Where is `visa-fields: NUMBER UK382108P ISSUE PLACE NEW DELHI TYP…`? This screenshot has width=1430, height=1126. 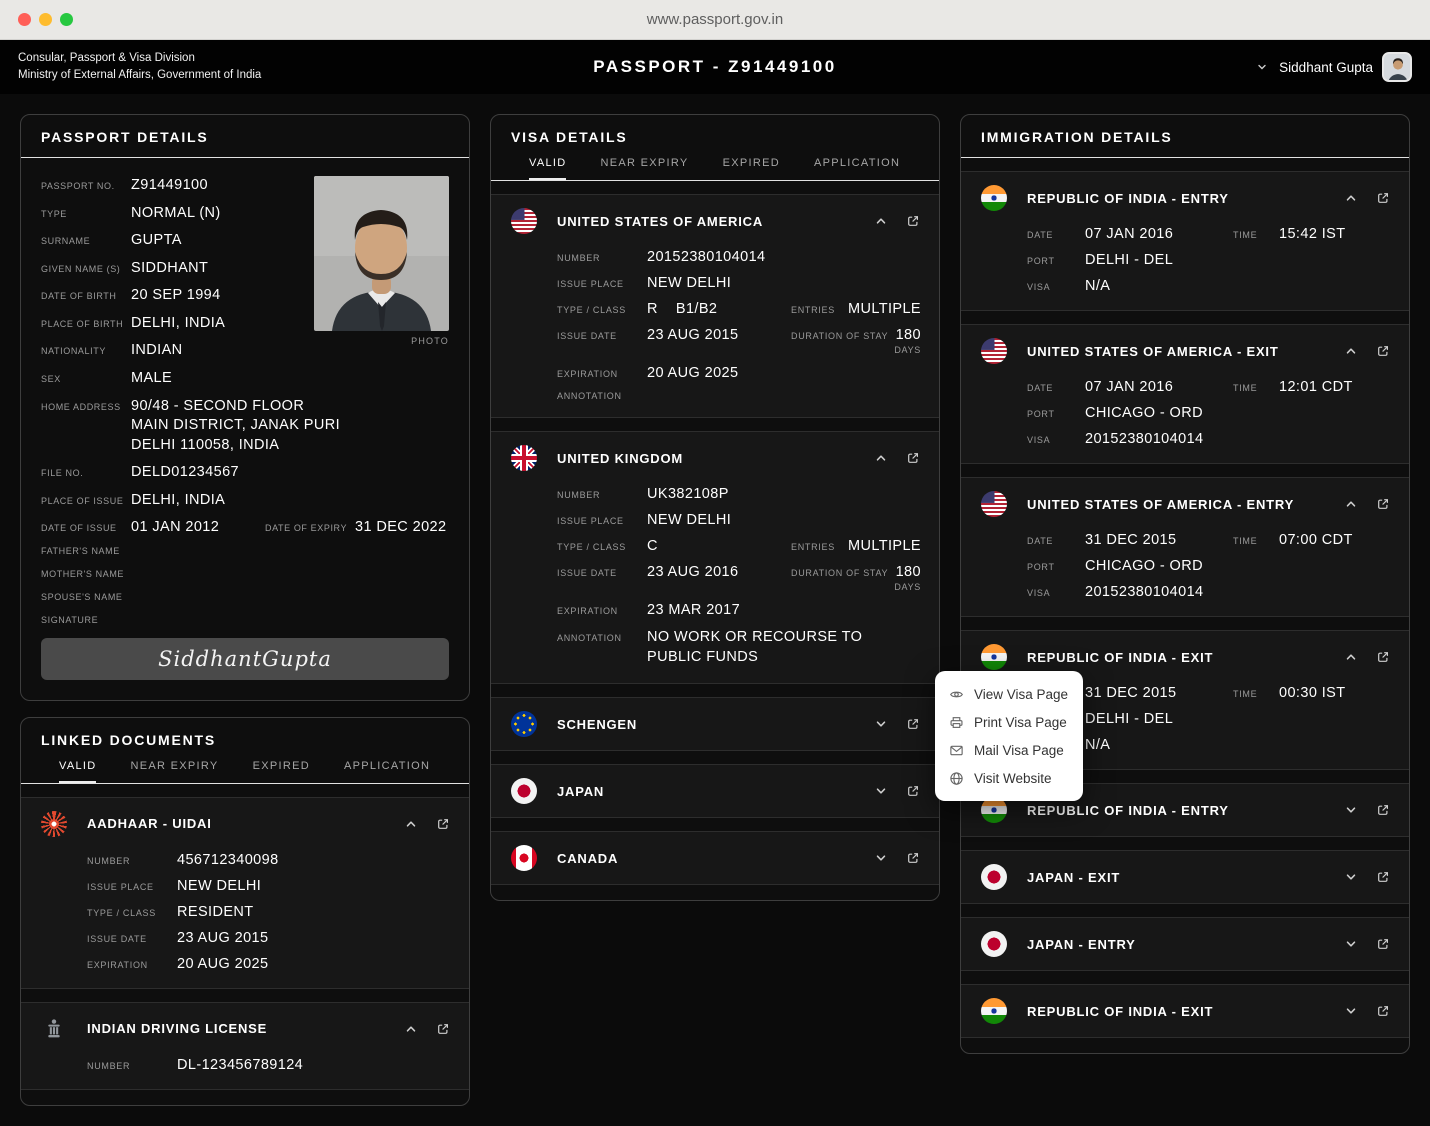 visa-fields: NUMBER UK382108P ISSUE PLACE NEW DELHI TYP… is located at coordinates (715, 583).